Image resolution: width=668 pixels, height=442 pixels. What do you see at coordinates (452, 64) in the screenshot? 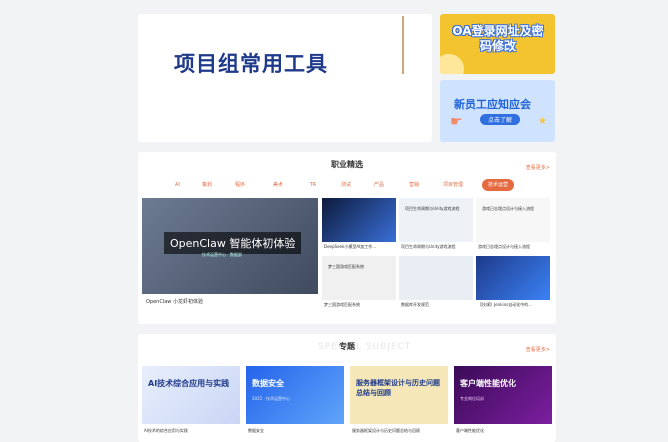
I see `banner-deco` at bounding box center [452, 64].